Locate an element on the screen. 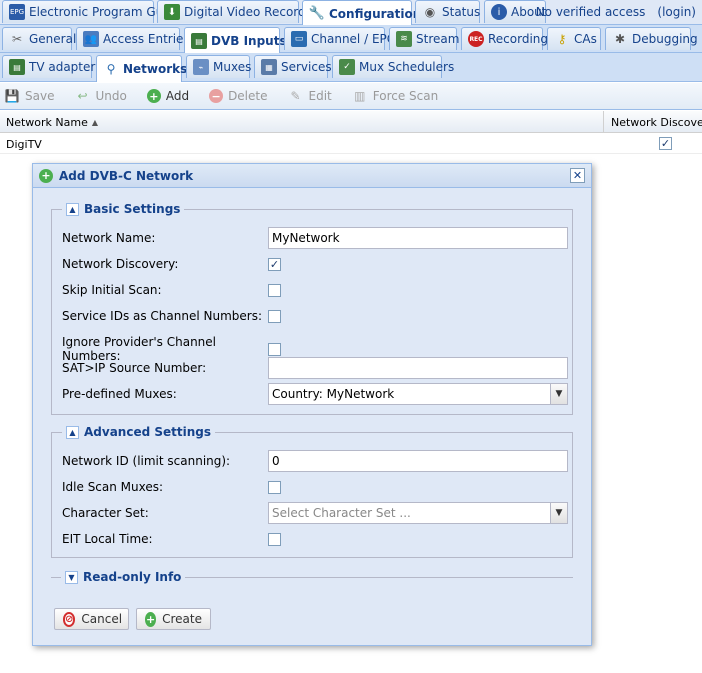 Image resolution: width=702 pixels, height=673 pixels. service-ids-row: Service IDs as Channel Numbers: is located at coordinates (171, 316).